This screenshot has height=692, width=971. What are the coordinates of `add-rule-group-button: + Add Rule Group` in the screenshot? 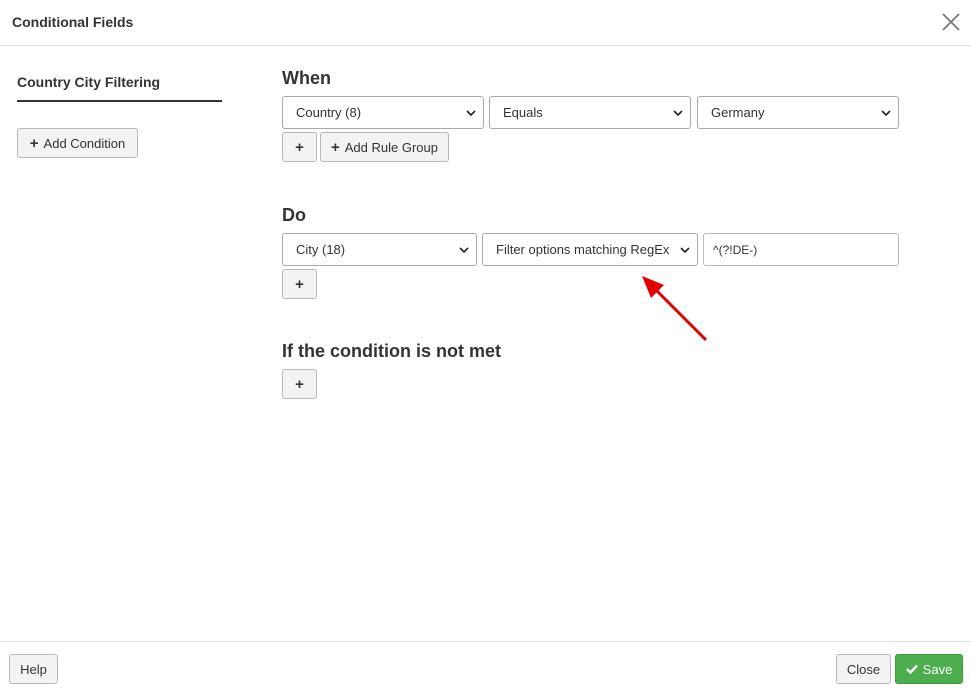 It's located at (384, 147).